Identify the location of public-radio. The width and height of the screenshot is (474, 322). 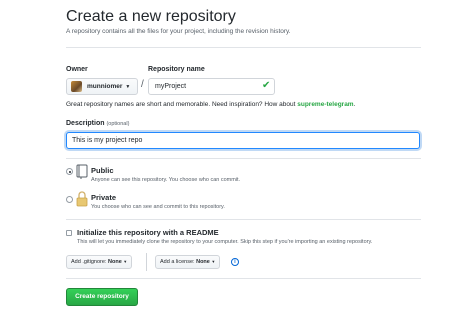
(69, 171).